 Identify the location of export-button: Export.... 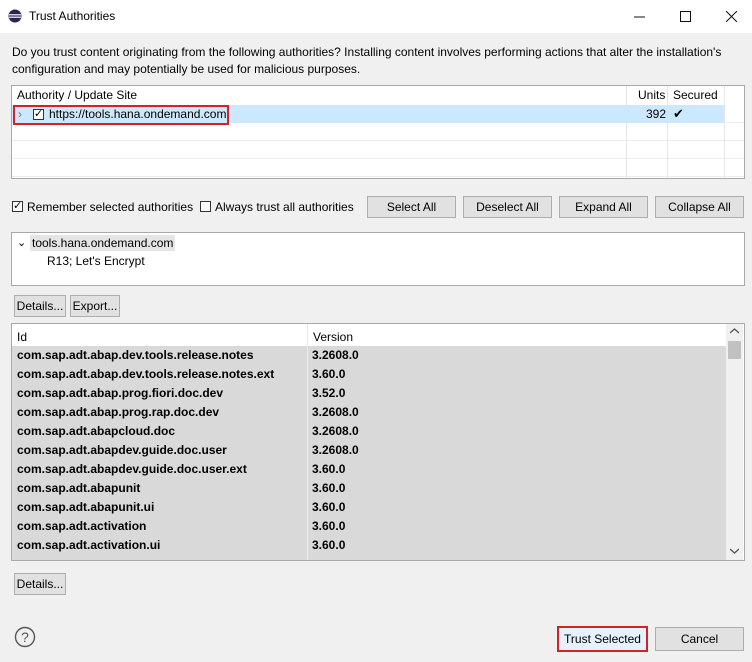
(95, 306).